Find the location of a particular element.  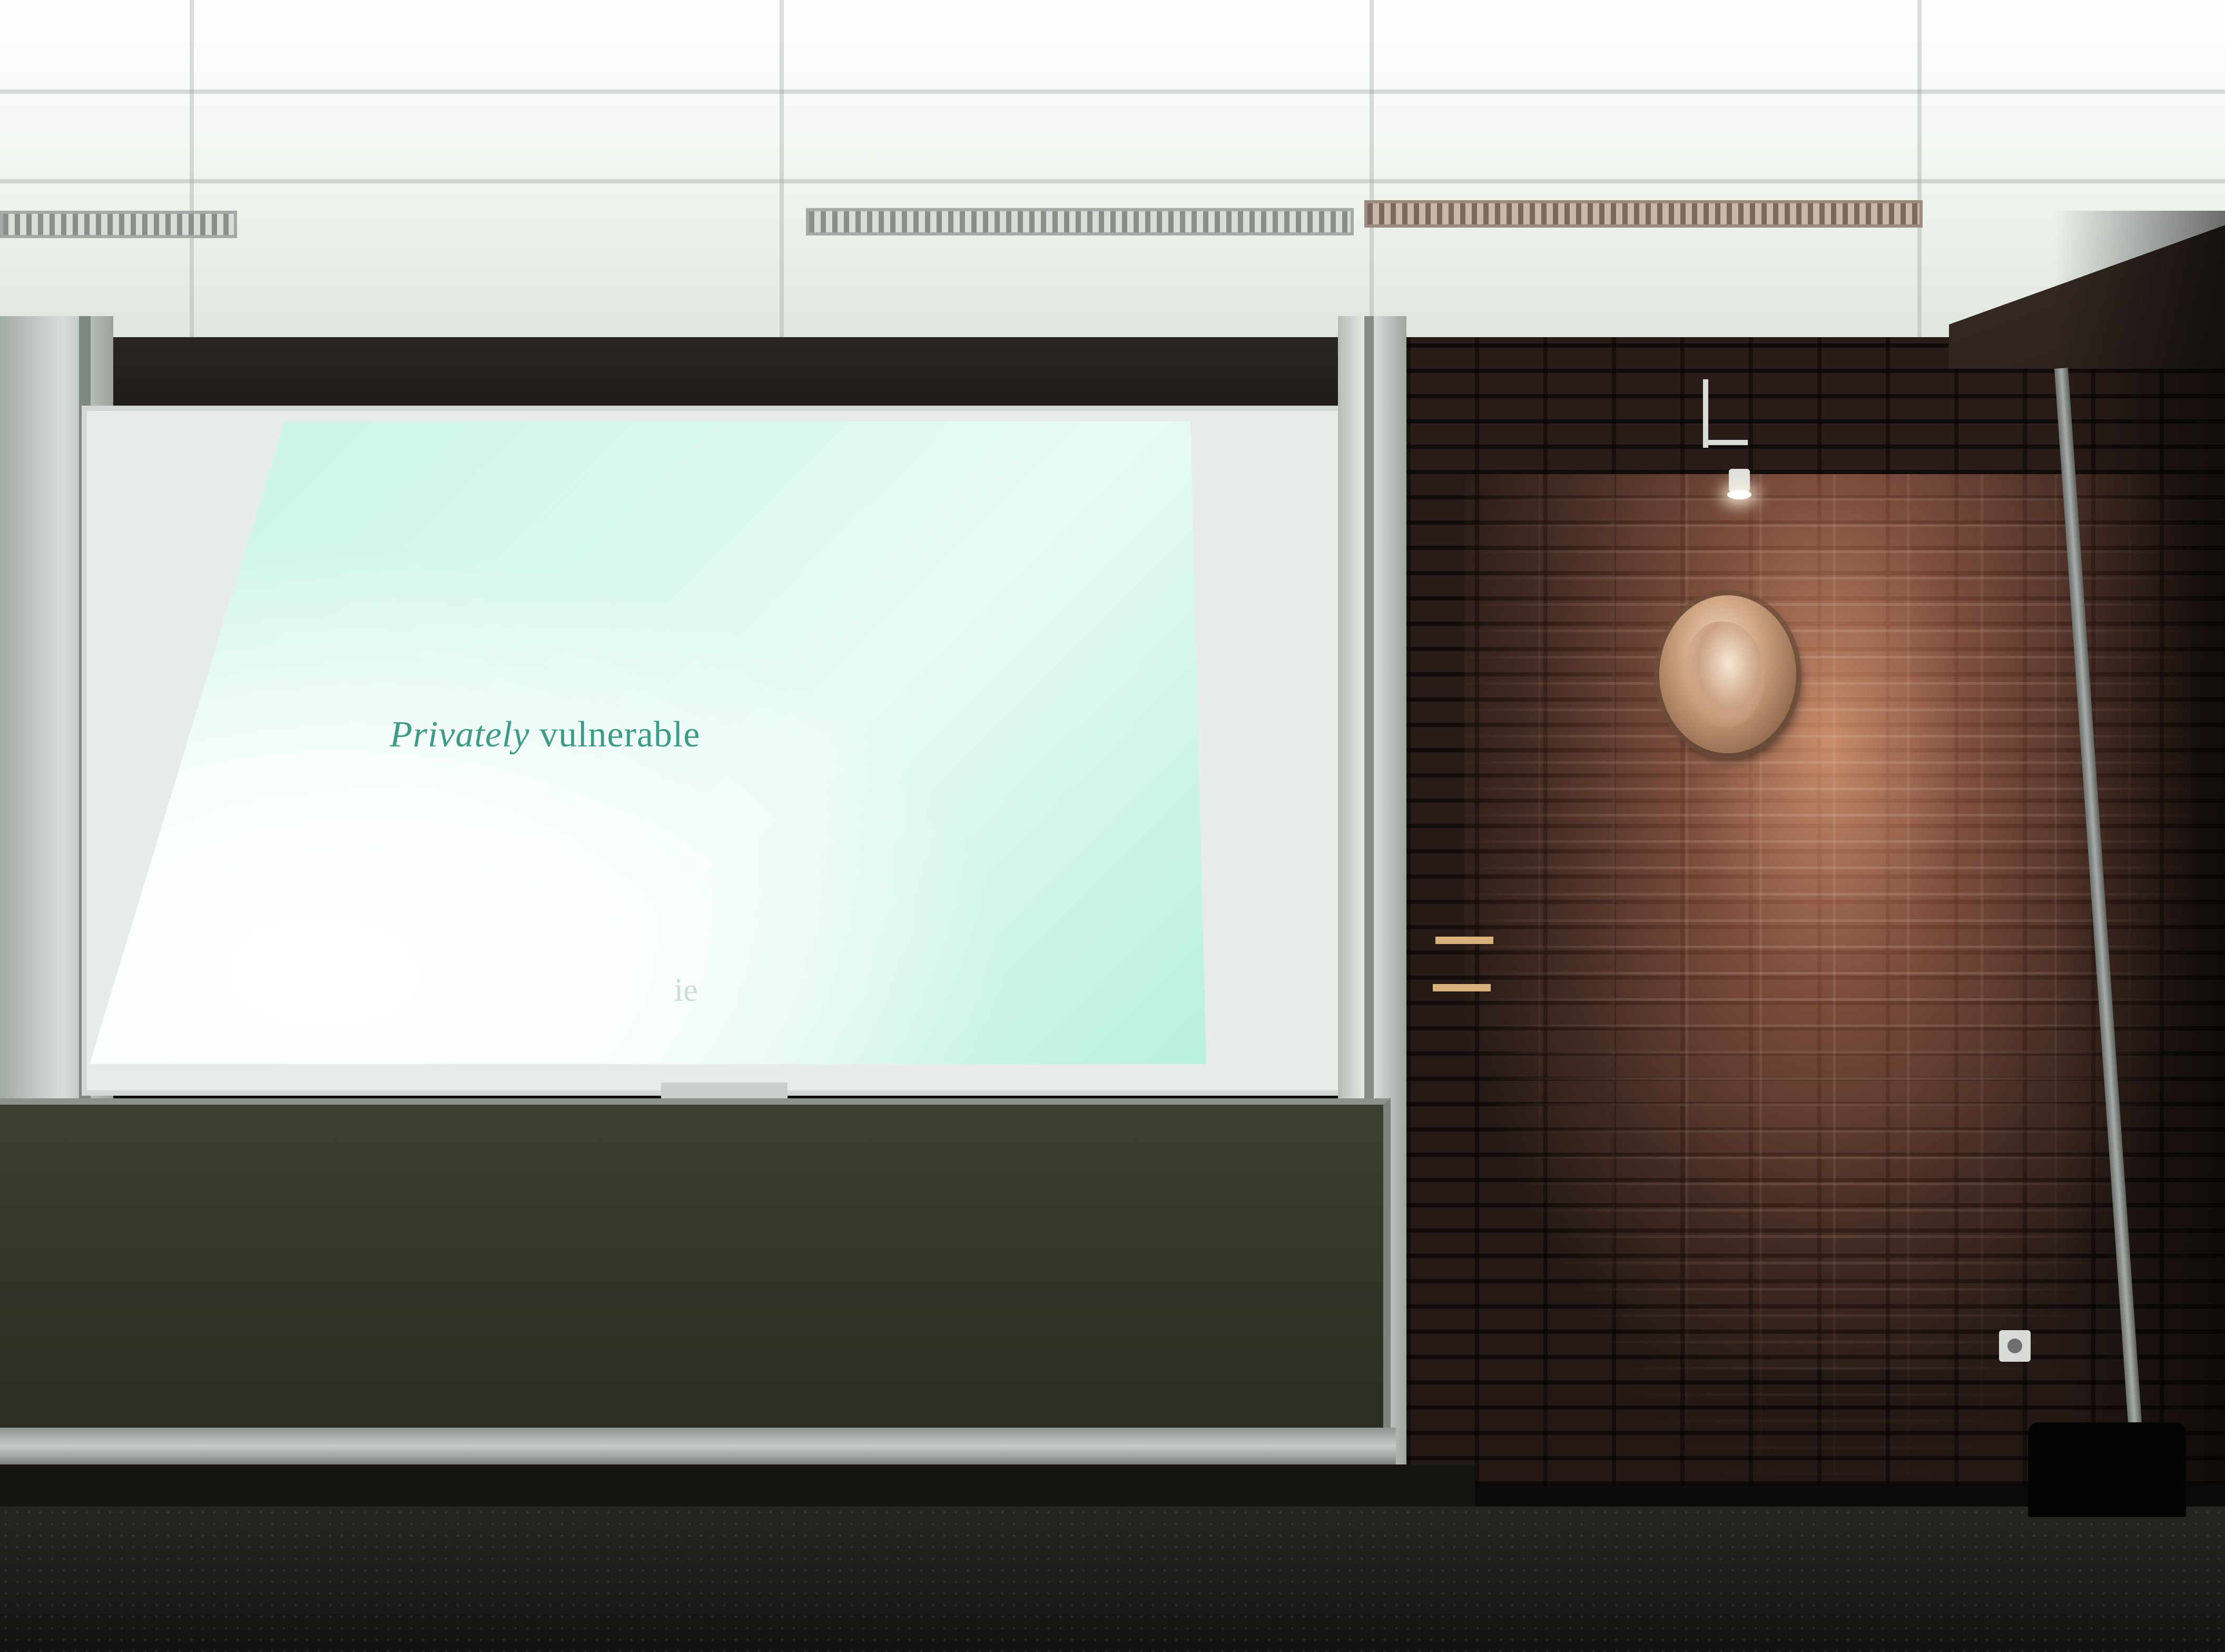

slide-title-italic: Privately is located at coordinates (460, 734).